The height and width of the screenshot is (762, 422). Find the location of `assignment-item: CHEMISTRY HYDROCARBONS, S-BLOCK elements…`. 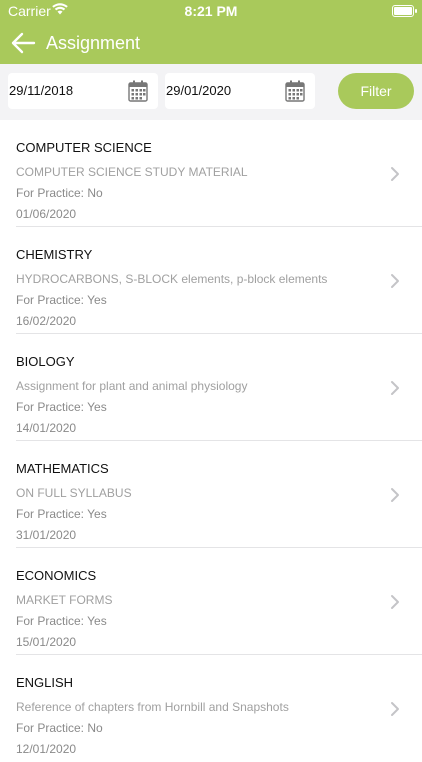

assignment-item: CHEMISTRY HYDROCARBONS, S-BLOCK elements… is located at coordinates (211, 280).